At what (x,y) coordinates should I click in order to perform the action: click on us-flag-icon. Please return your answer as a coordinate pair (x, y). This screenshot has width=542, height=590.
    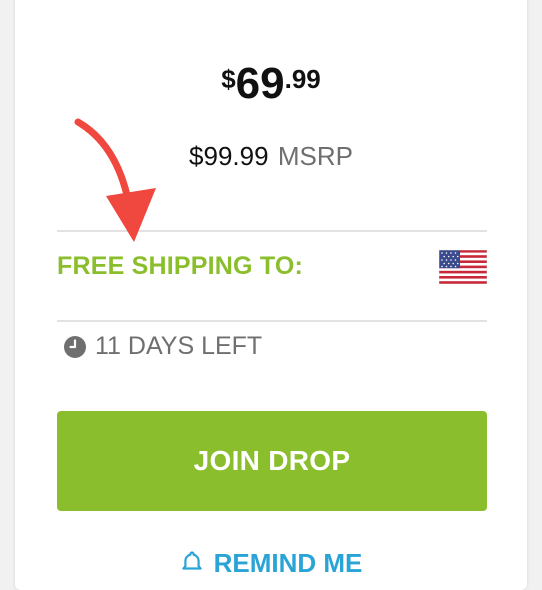
    Looking at the image, I should click on (463, 267).